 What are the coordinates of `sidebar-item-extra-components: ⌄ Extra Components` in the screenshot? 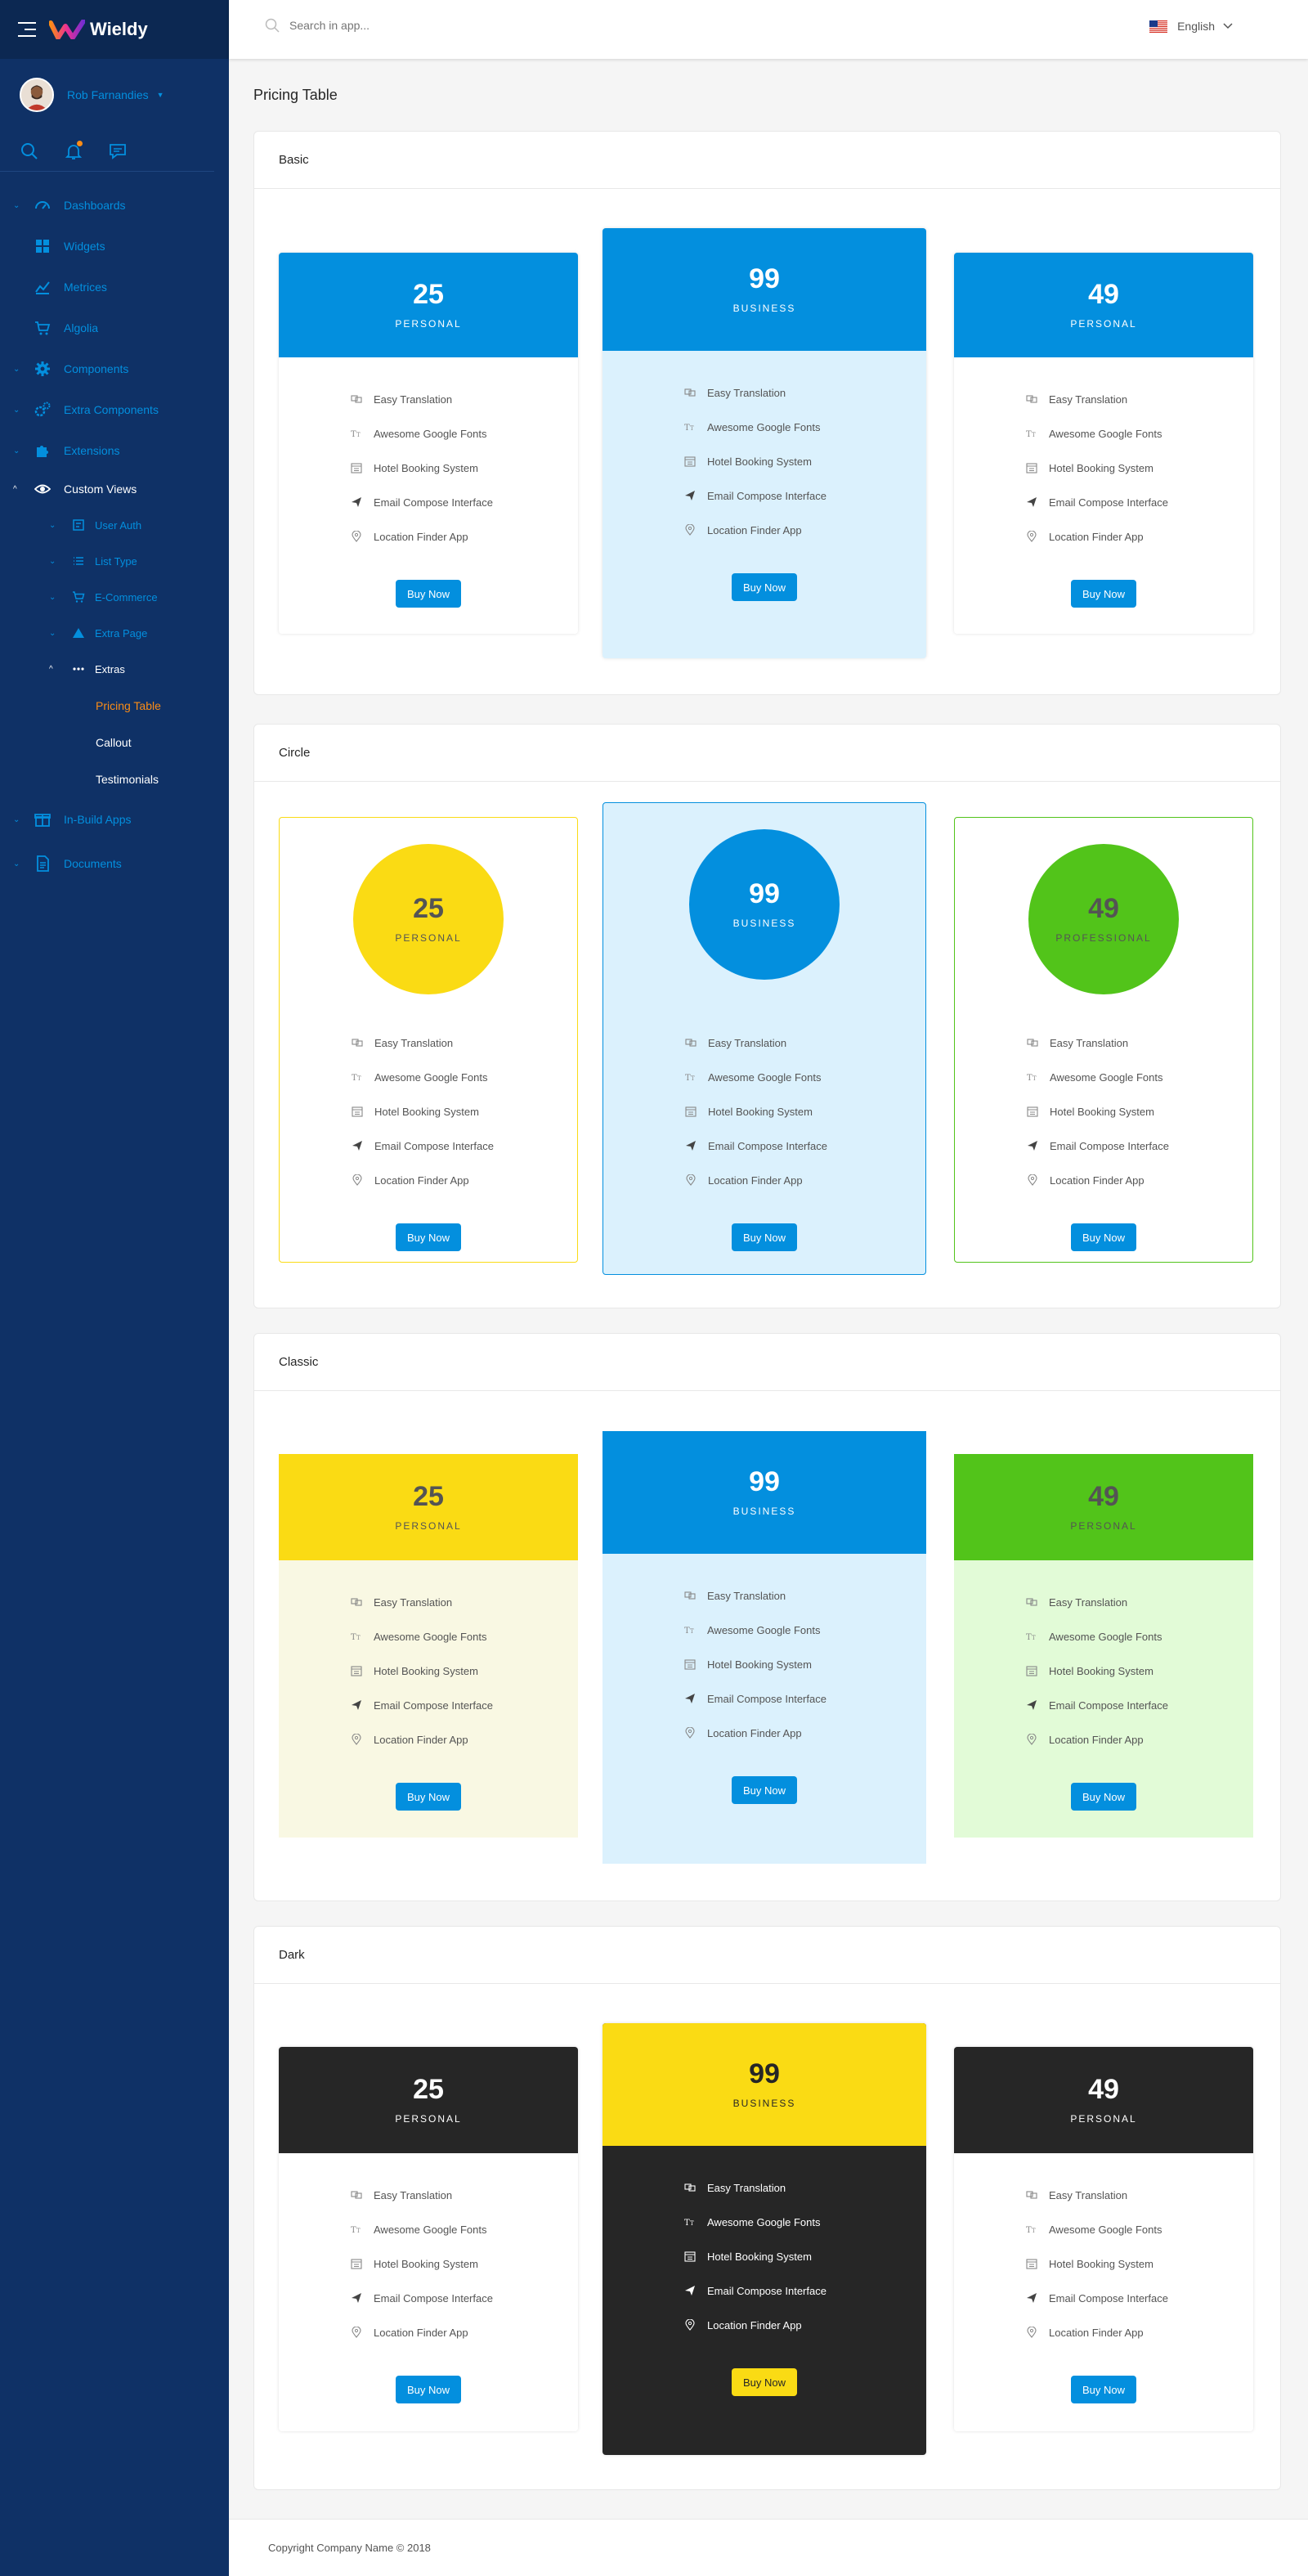 It's located at (114, 409).